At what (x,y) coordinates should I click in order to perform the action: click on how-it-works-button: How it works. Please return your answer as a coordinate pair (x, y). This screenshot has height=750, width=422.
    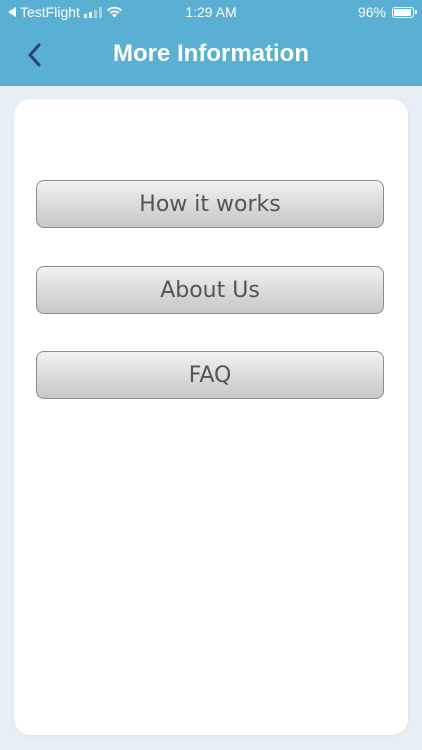
    Looking at the image, I should click on (210, 204).